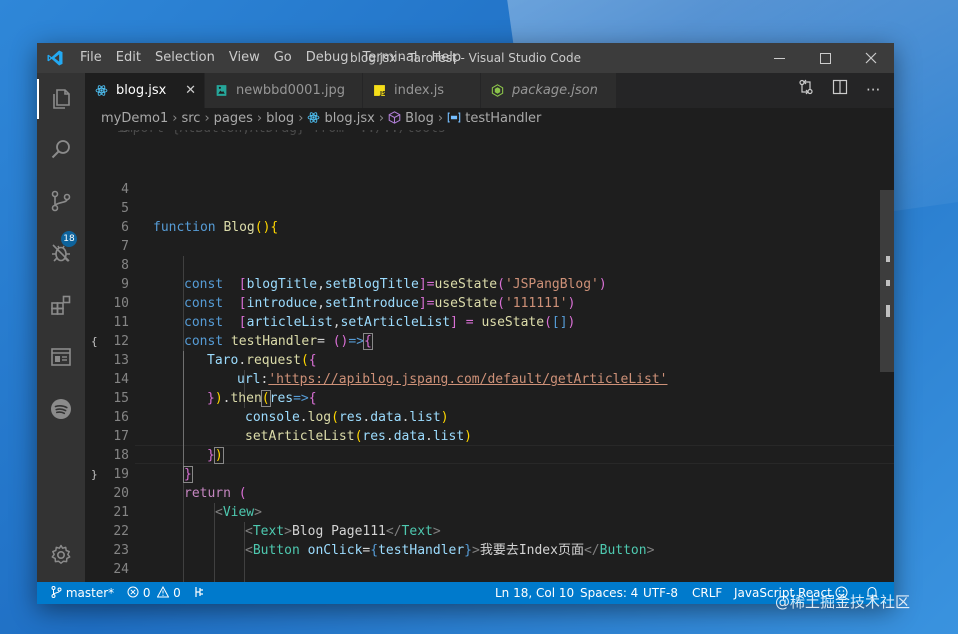 This screenshot has width=958, height=634. Describe the element at coordinates (121, 531) in the screenshot. I see `line-number: 22` at that location.